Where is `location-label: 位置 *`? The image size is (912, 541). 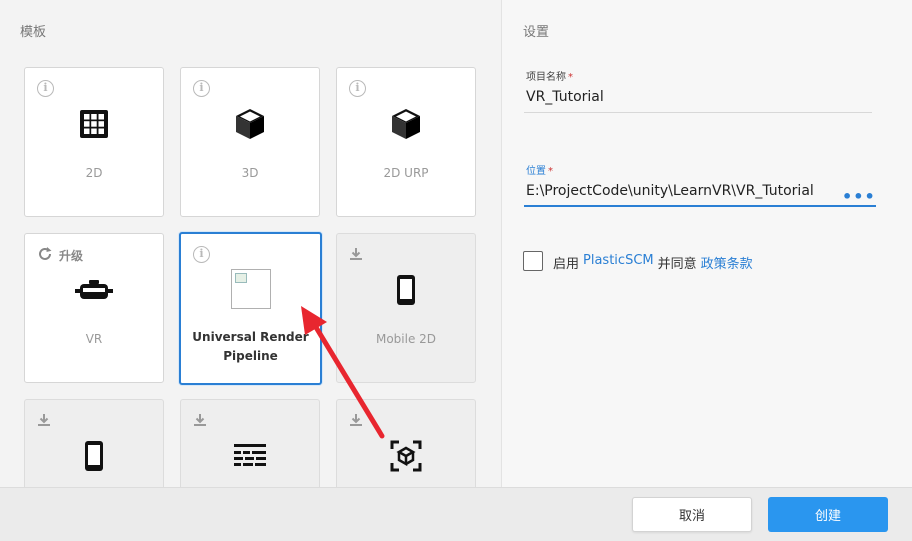 location-label: 位置 * is located at coordinates (539, 171).